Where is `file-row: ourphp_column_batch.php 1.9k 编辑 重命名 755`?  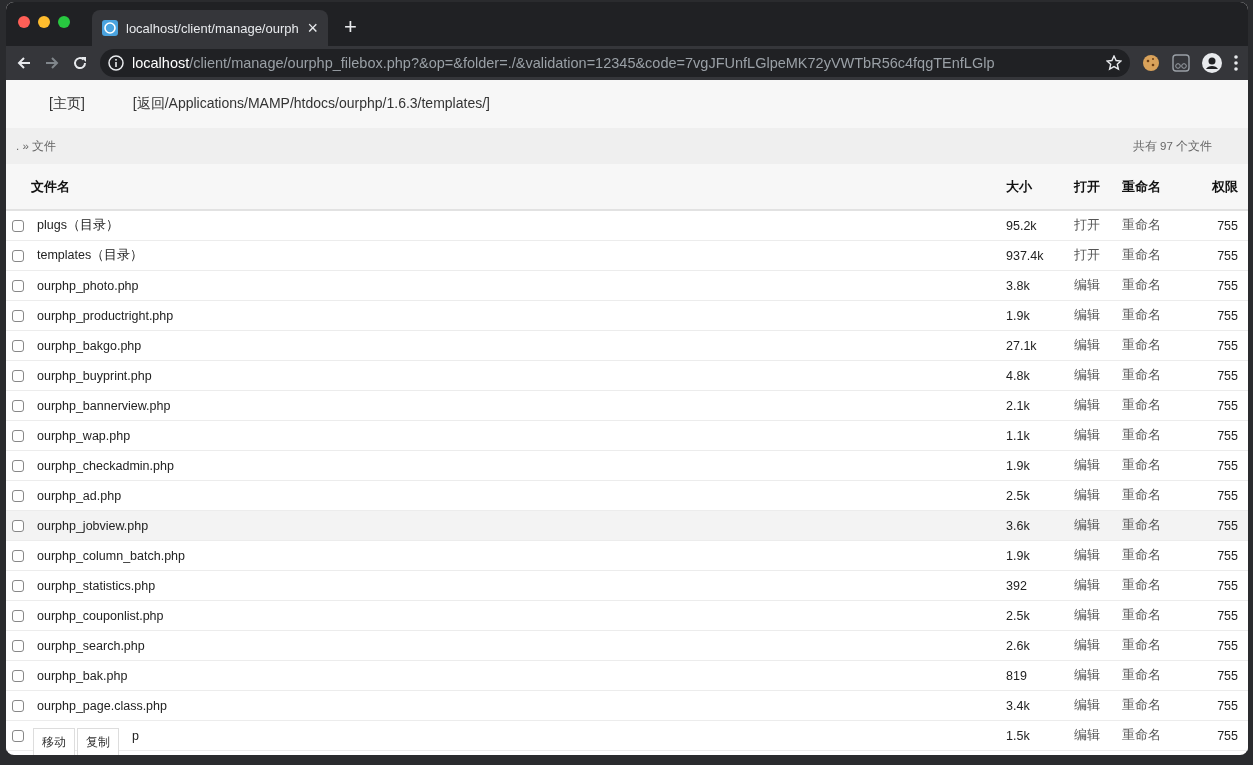
file-row: ourphp_column_batch.php 1.9k 编辑 重命名 755 is located at coordinates (627, 556).